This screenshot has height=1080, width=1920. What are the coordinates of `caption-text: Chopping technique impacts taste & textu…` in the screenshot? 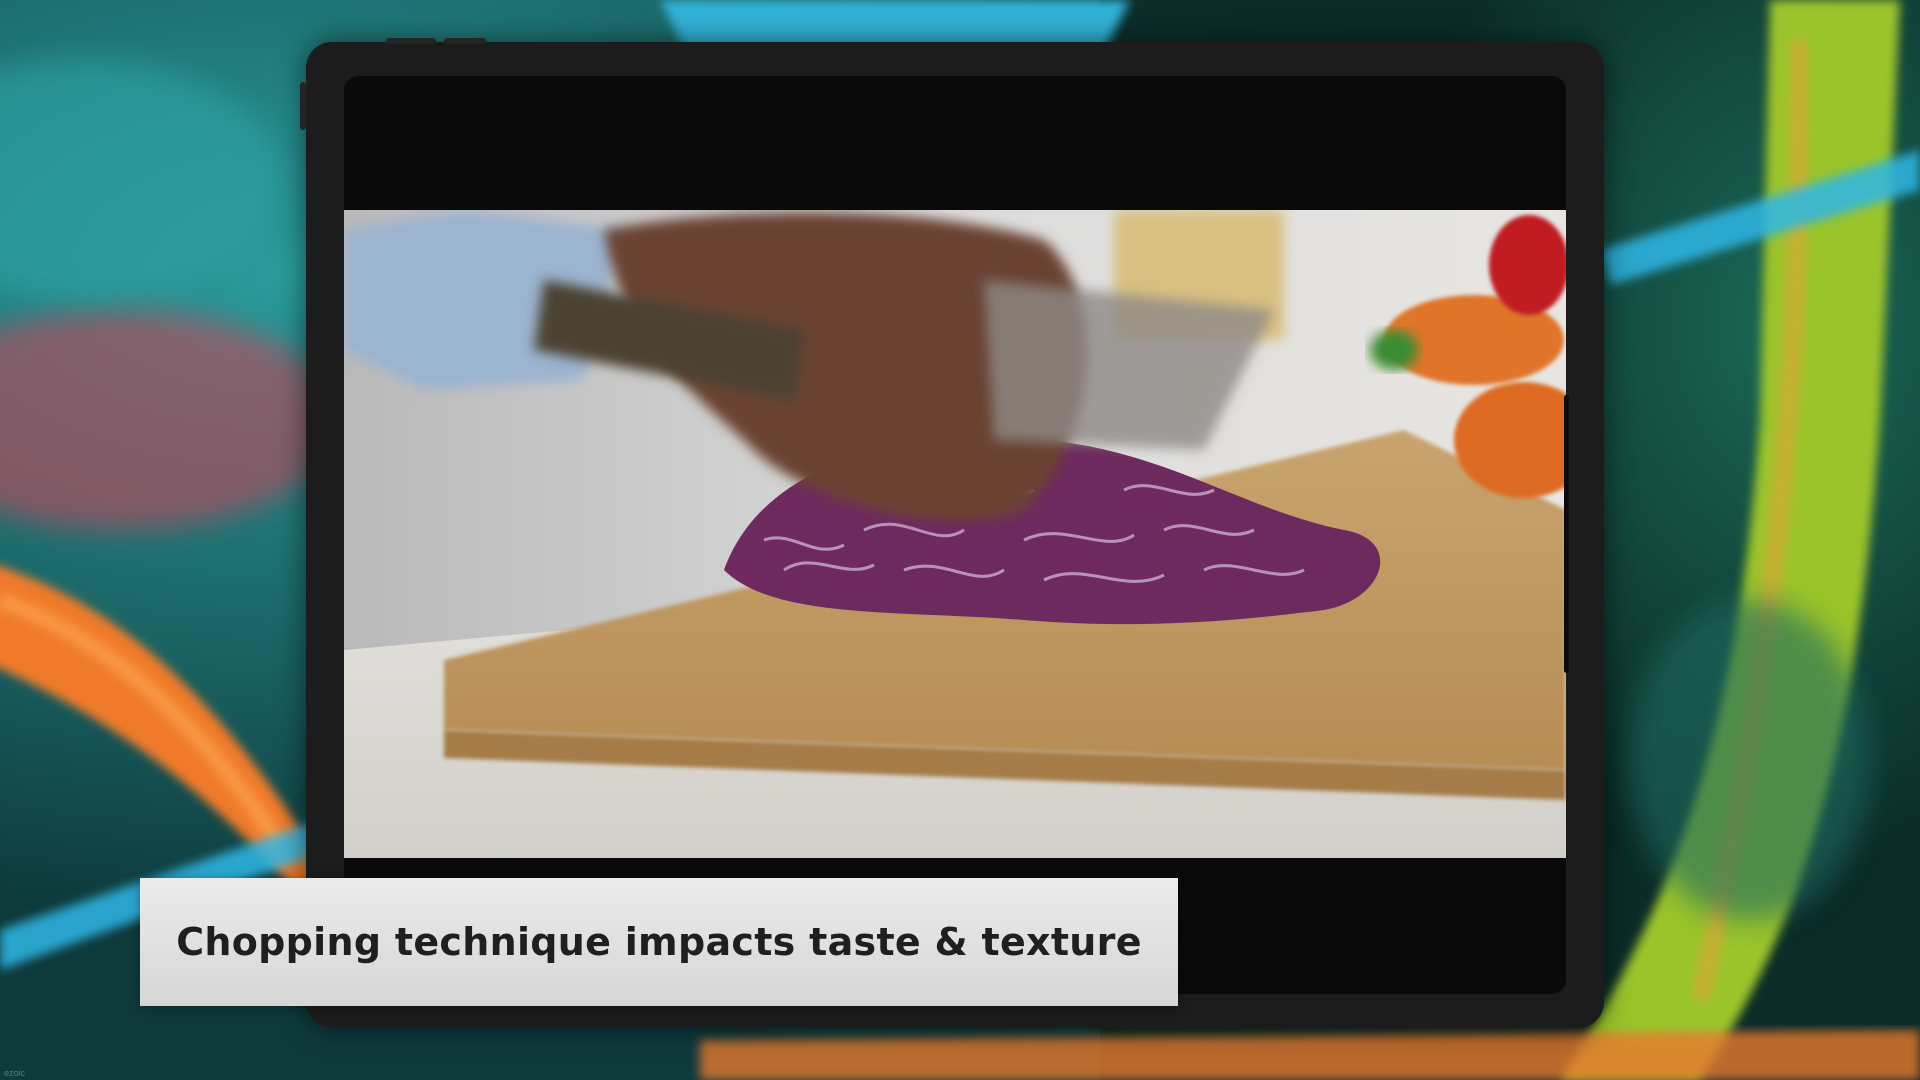 It's located at (659, 942).